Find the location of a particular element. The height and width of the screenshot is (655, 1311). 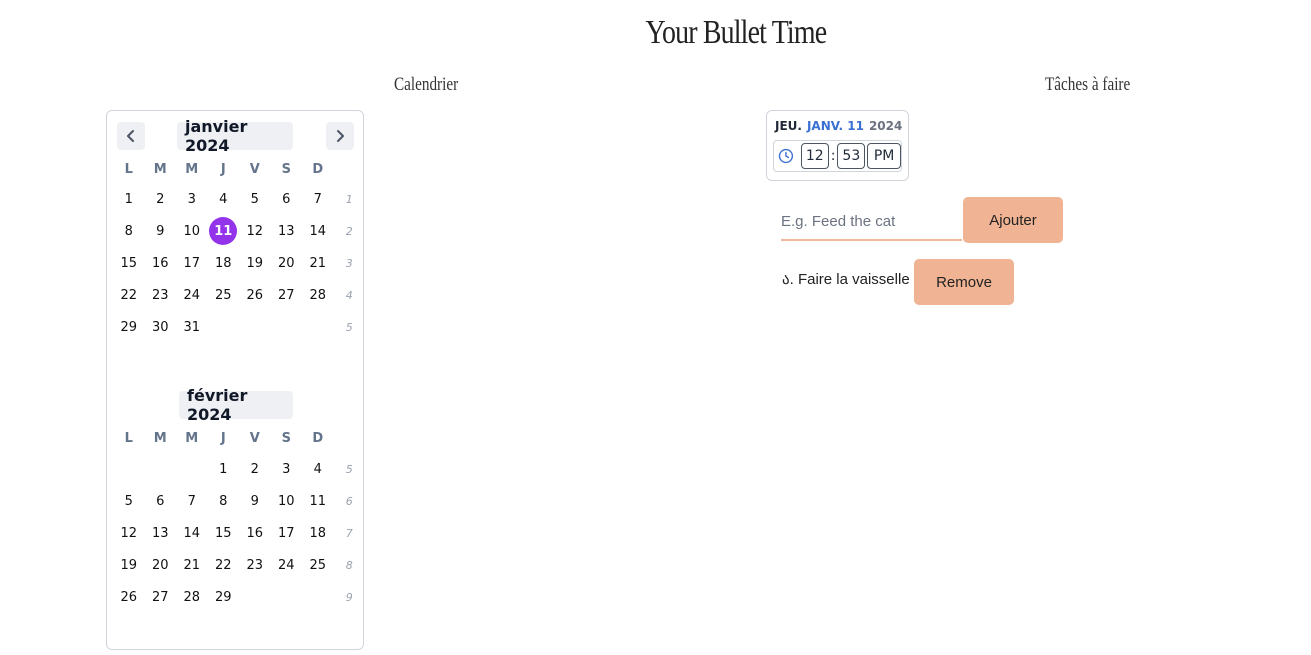

week-row: 12345 is located at coordinates (239, 469).